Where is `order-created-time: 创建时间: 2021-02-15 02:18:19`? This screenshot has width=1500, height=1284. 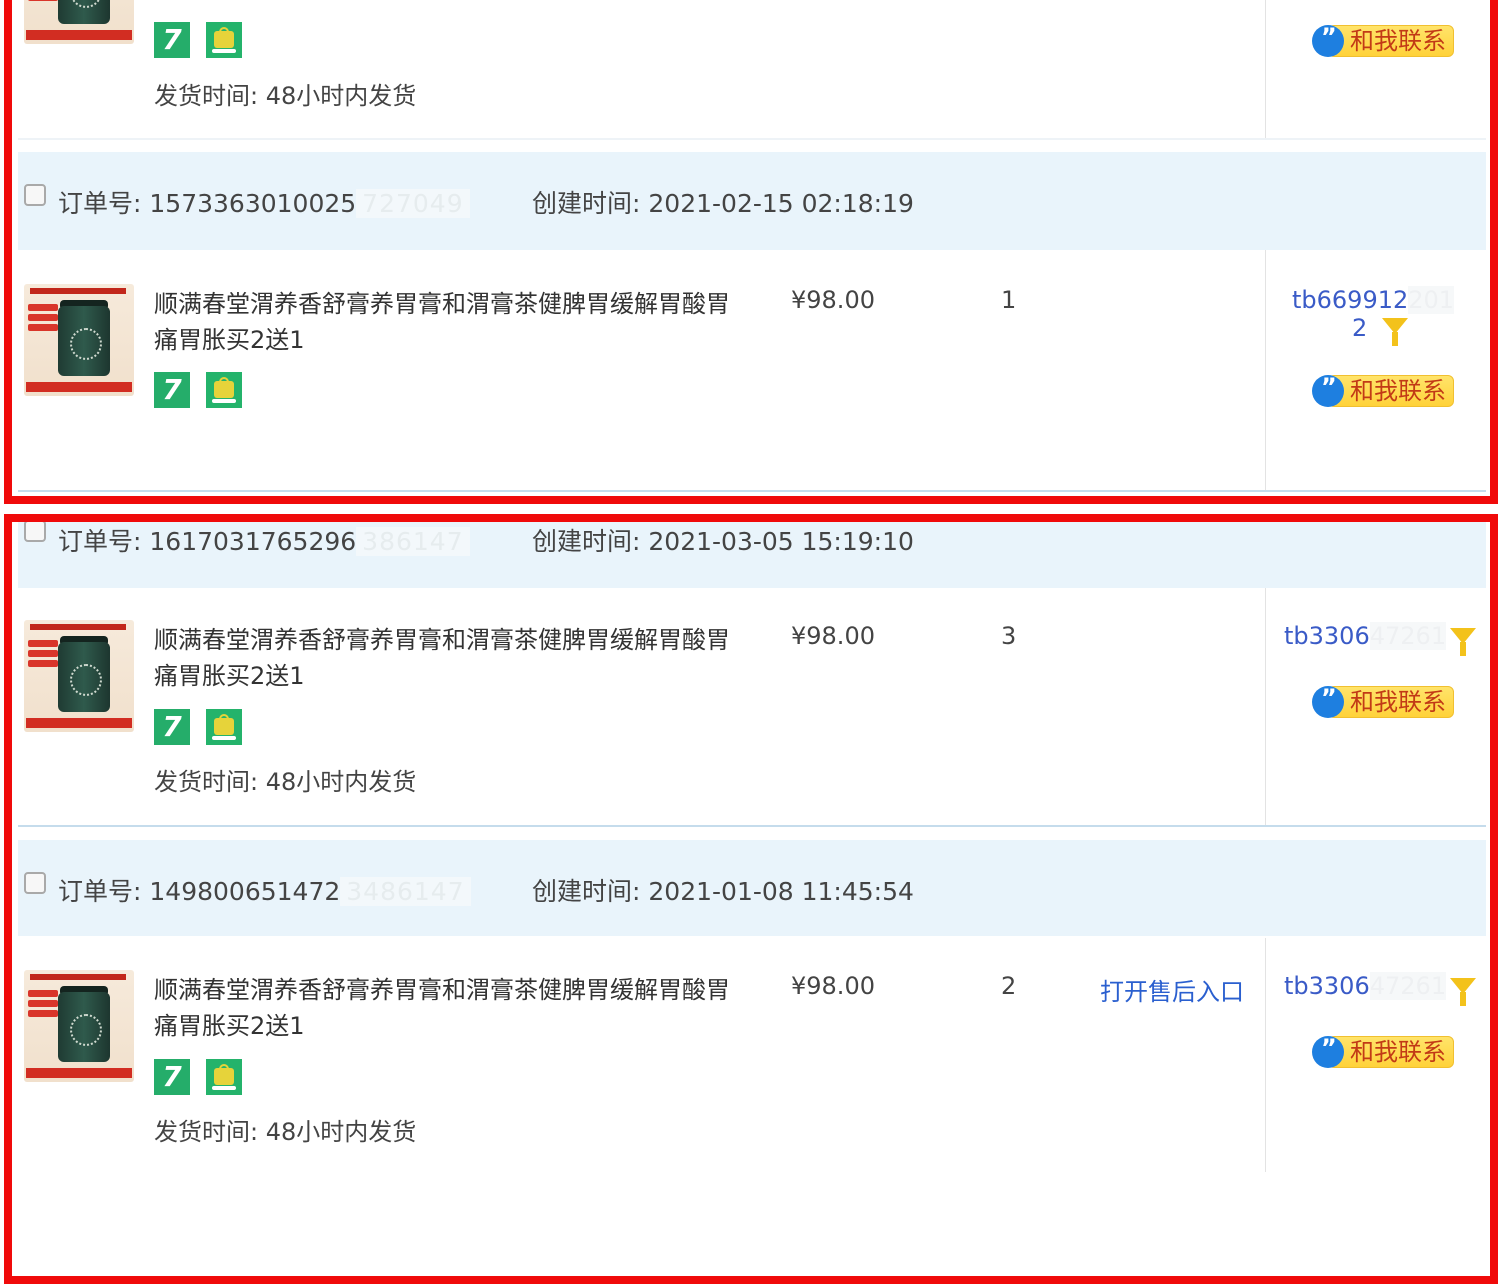
order-created-time: 创建时间: 2021-02-15 02:18:19 is located at coordinates (723, 203).